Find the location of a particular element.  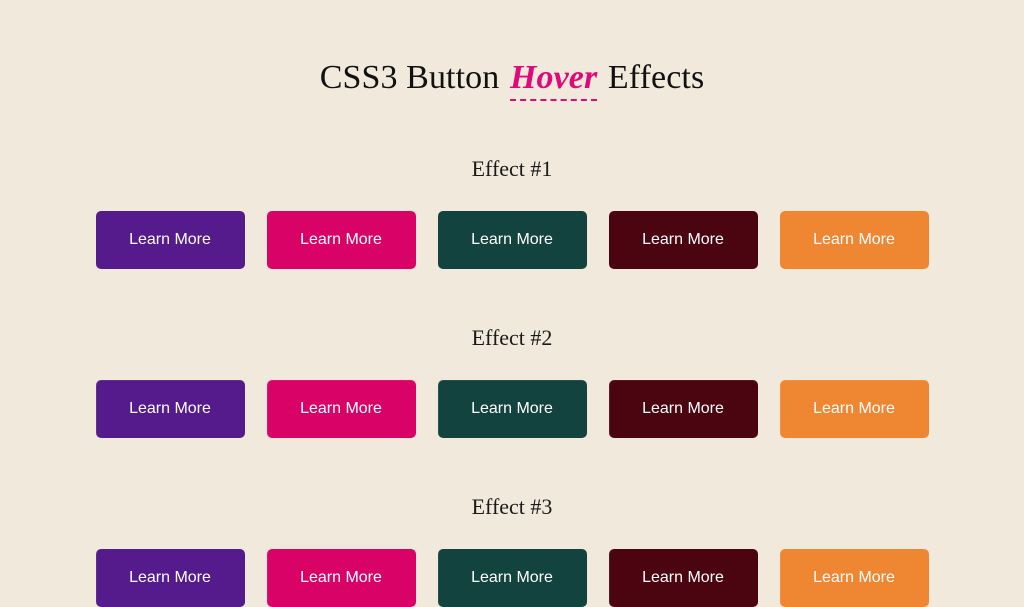

learn-more-button-2-2: Learn More is located at coordinates (341, 409).